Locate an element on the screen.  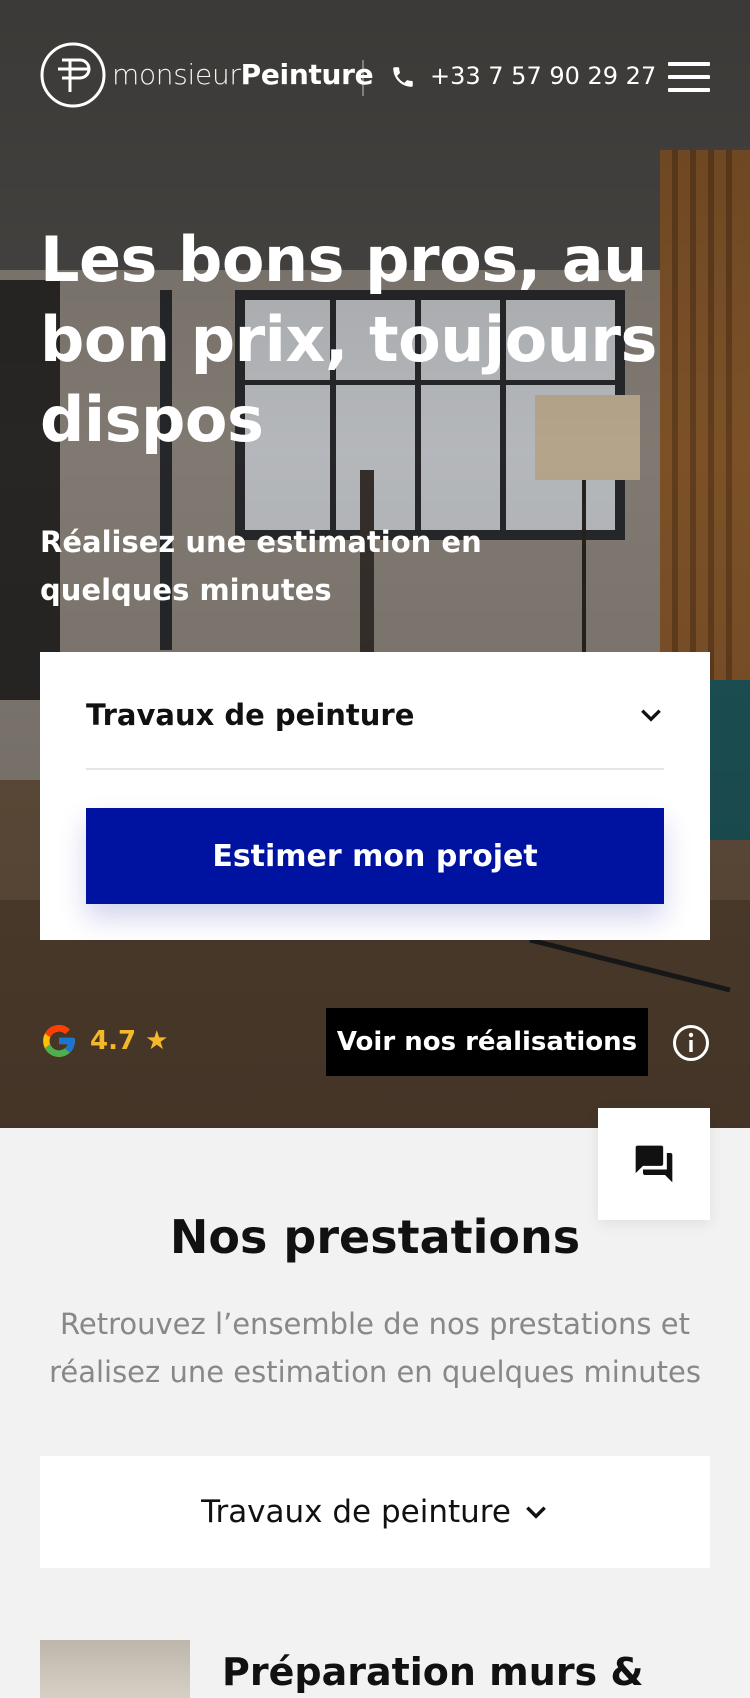
phone-number-link: +33 7 57 90 29 27 is located at coordinates (543, 76).